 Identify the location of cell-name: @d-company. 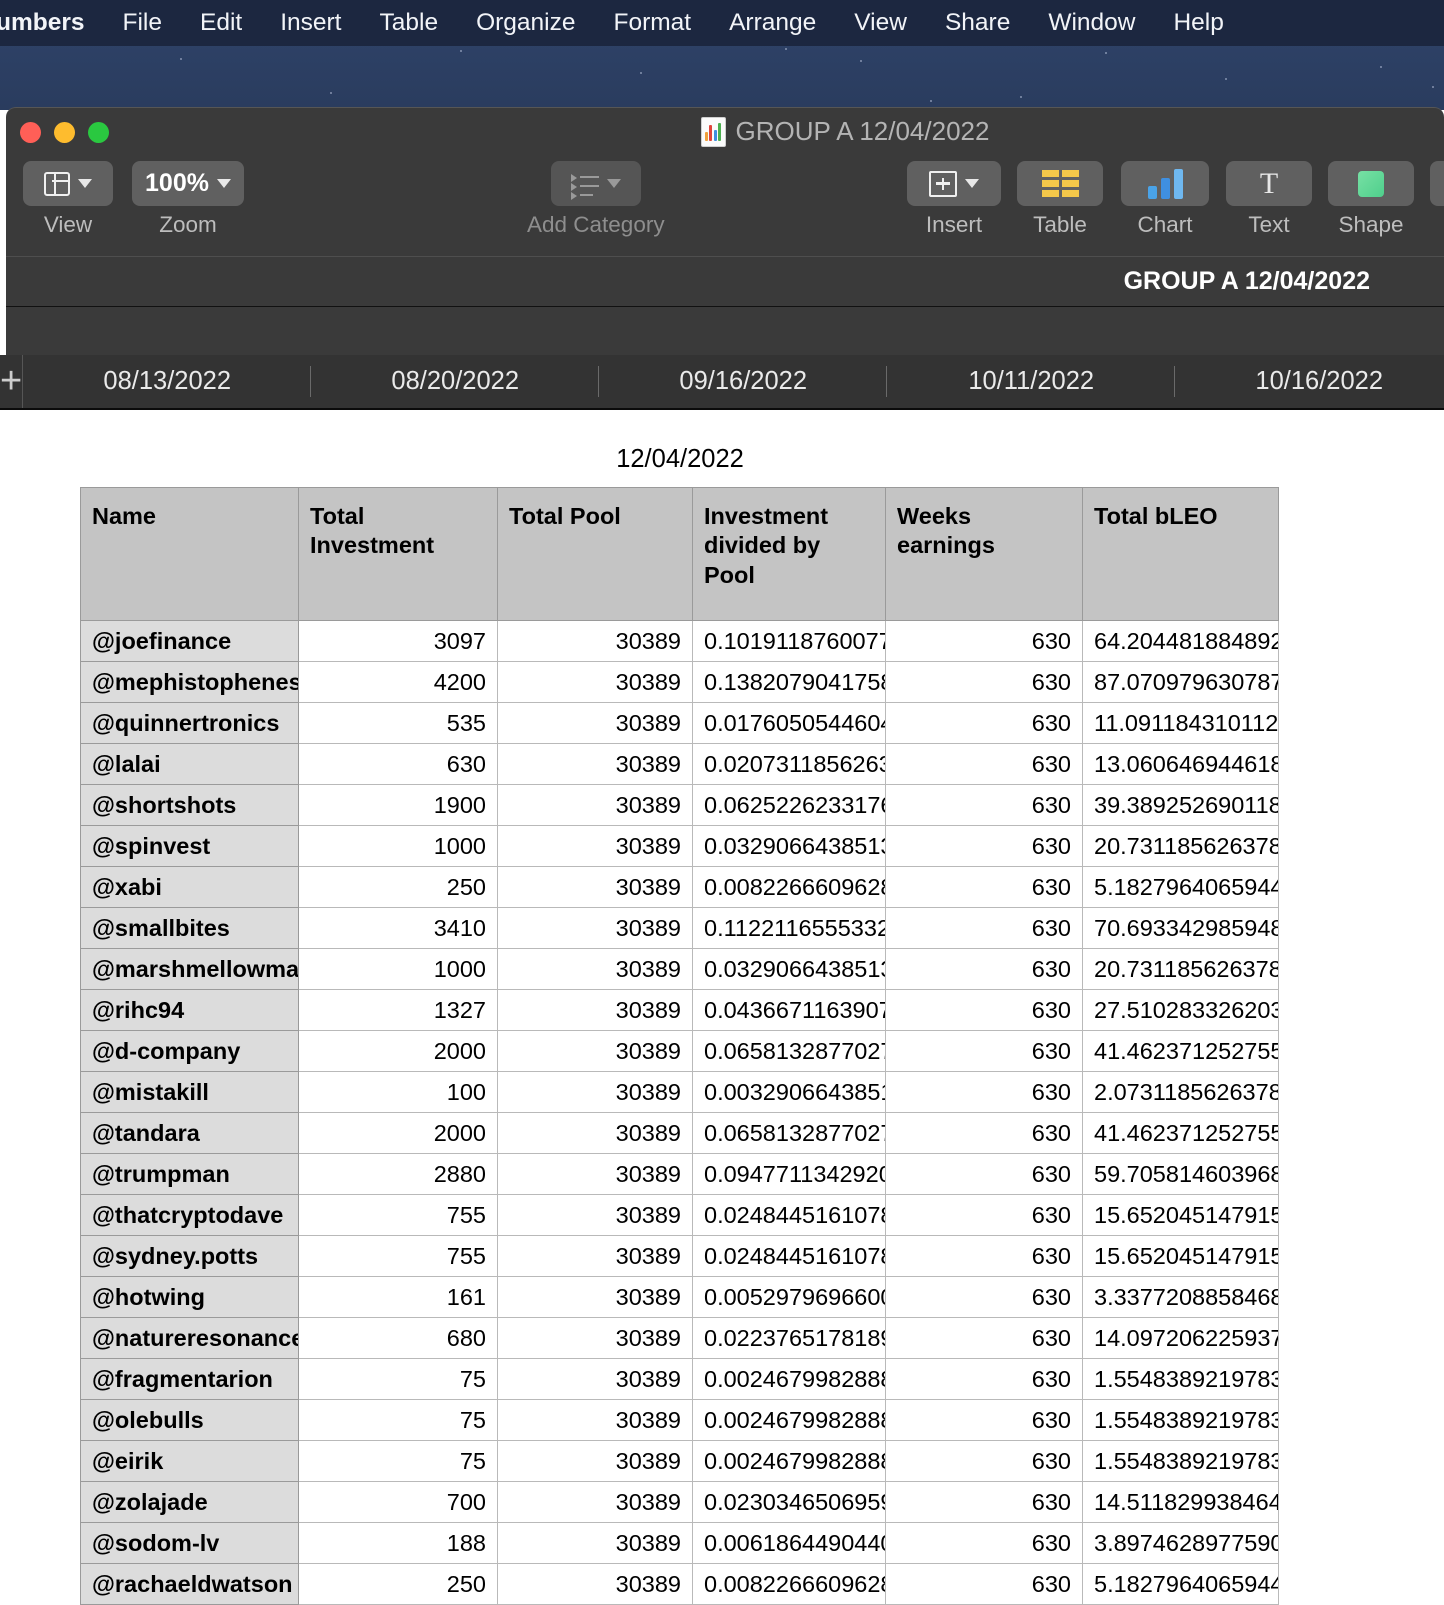
(189, 1051).